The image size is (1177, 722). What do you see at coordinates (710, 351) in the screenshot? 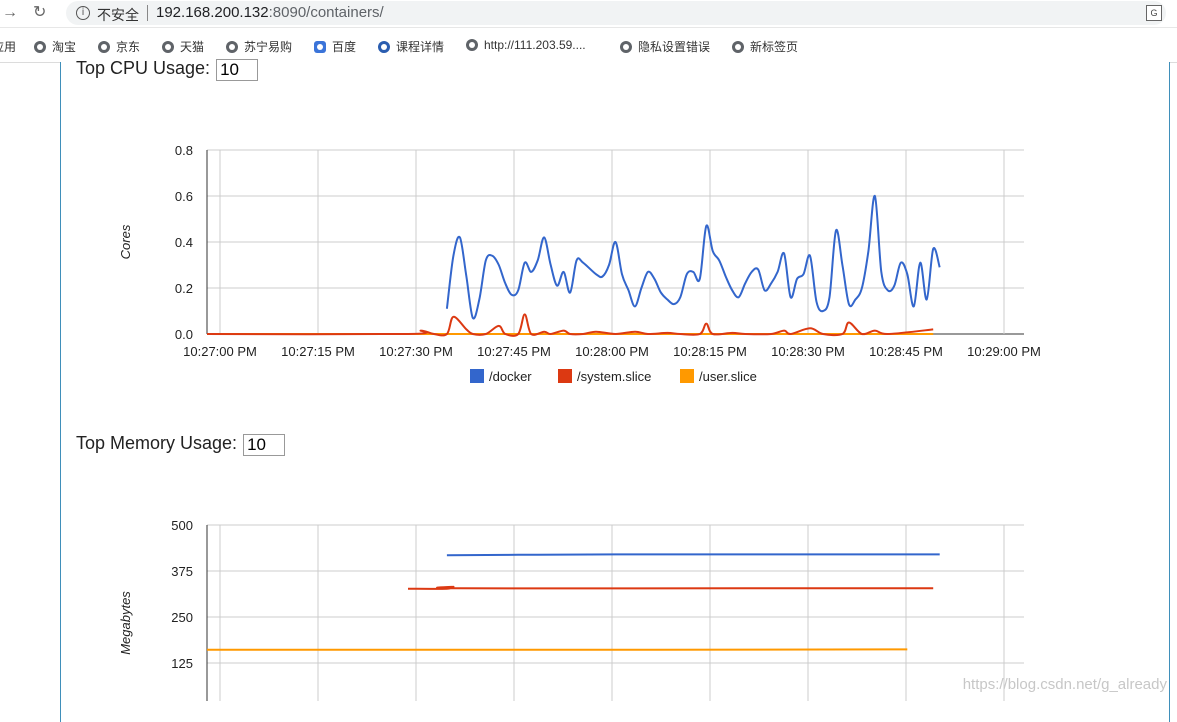
I see `x-tick-label: 10:28:15 PM` at bounding box center [710, 351].